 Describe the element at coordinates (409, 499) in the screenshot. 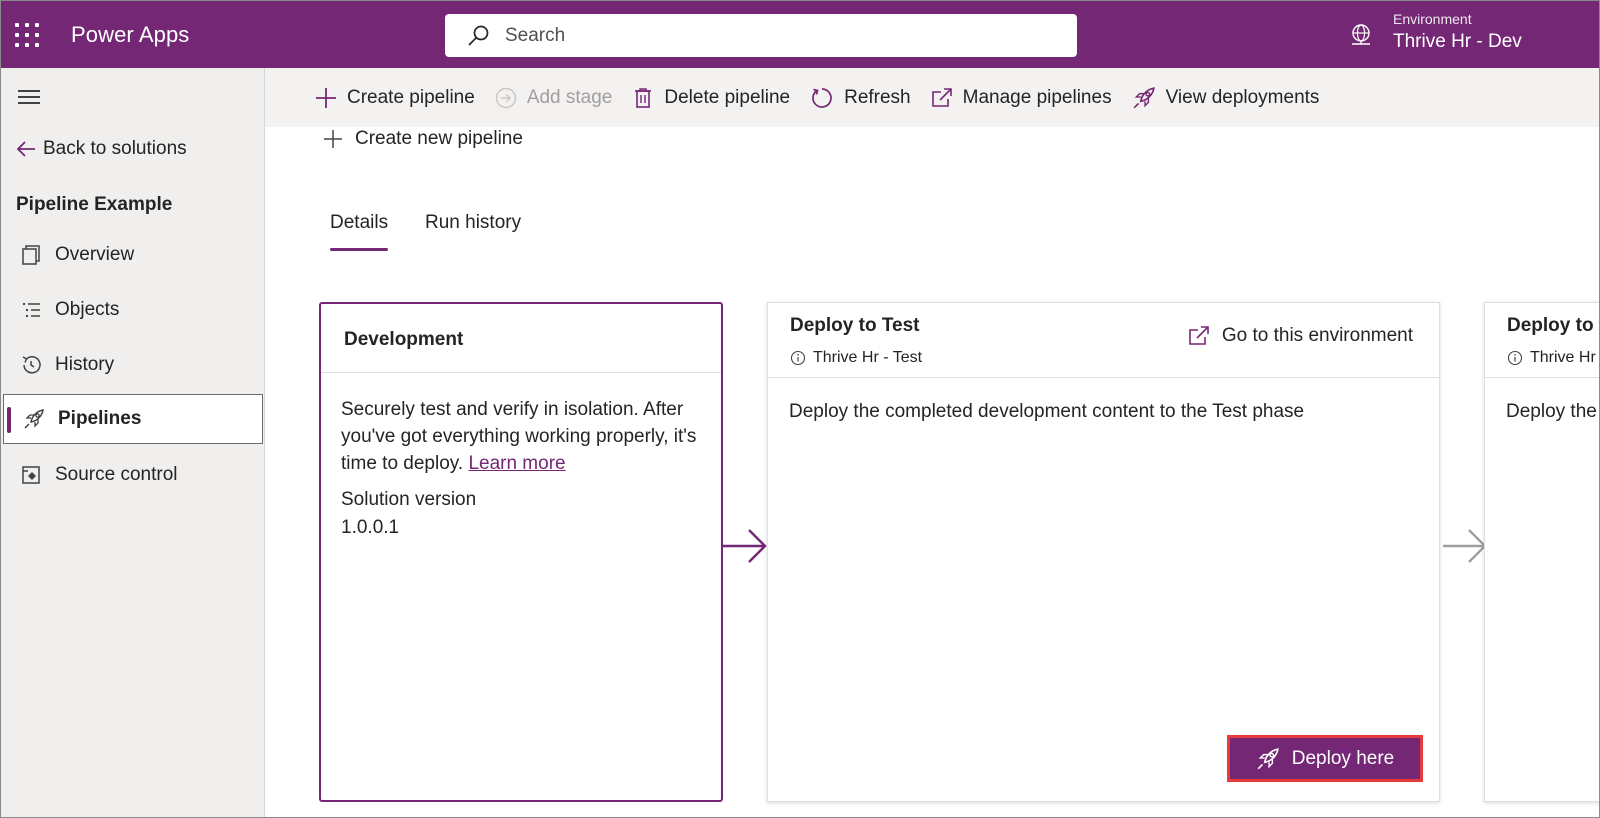

I see `solution-version-label: Solution version` at that location.